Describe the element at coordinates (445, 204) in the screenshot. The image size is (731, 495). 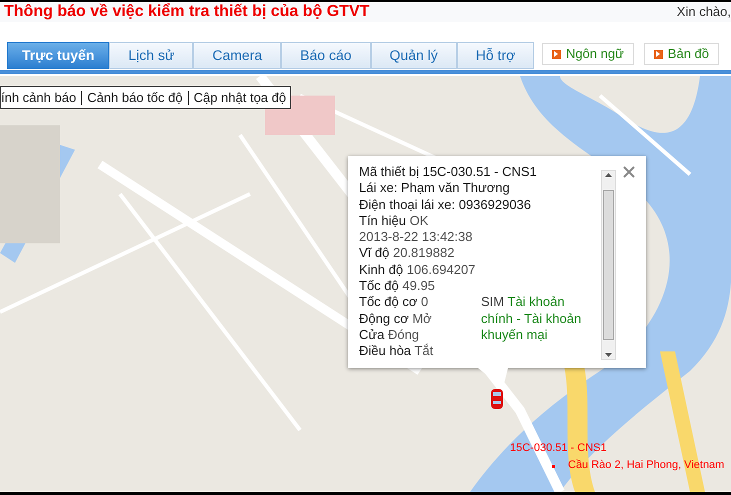
I see `info-line: Điện thoại lái xe: 0936929036` at that location.